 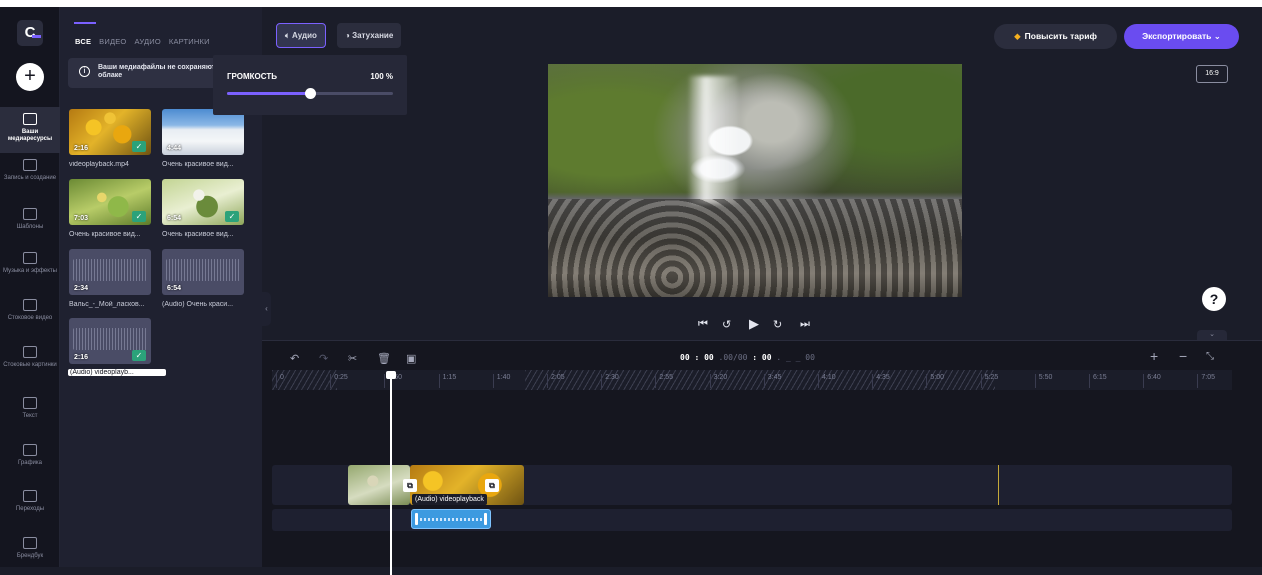 I want to click on media-item-thumb: 6:54, so click(x=203, y=272).